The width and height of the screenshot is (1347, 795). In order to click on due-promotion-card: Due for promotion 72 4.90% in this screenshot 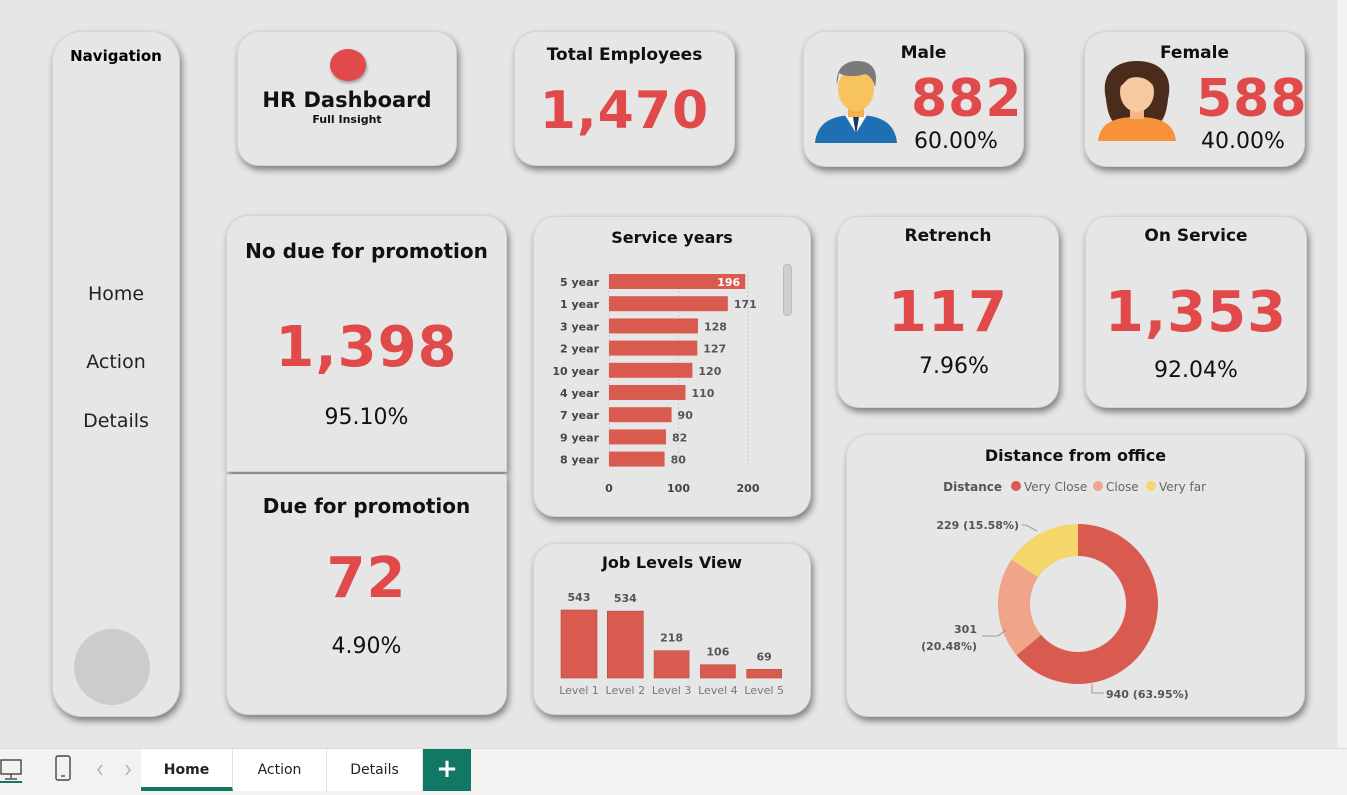, I will do `click(366, 594)`.